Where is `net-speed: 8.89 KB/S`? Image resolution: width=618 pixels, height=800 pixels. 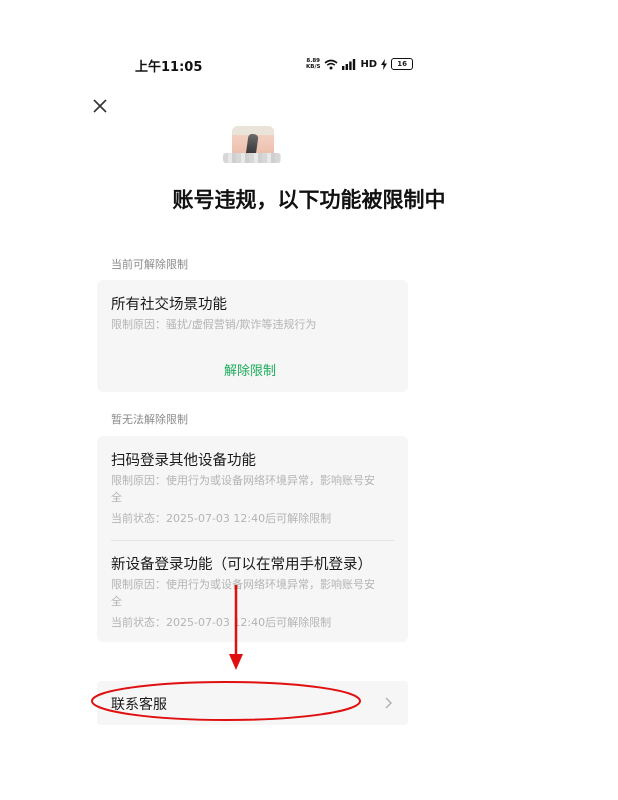 net-speed: 8.89 KB/S is located at coordinates (313, 64).